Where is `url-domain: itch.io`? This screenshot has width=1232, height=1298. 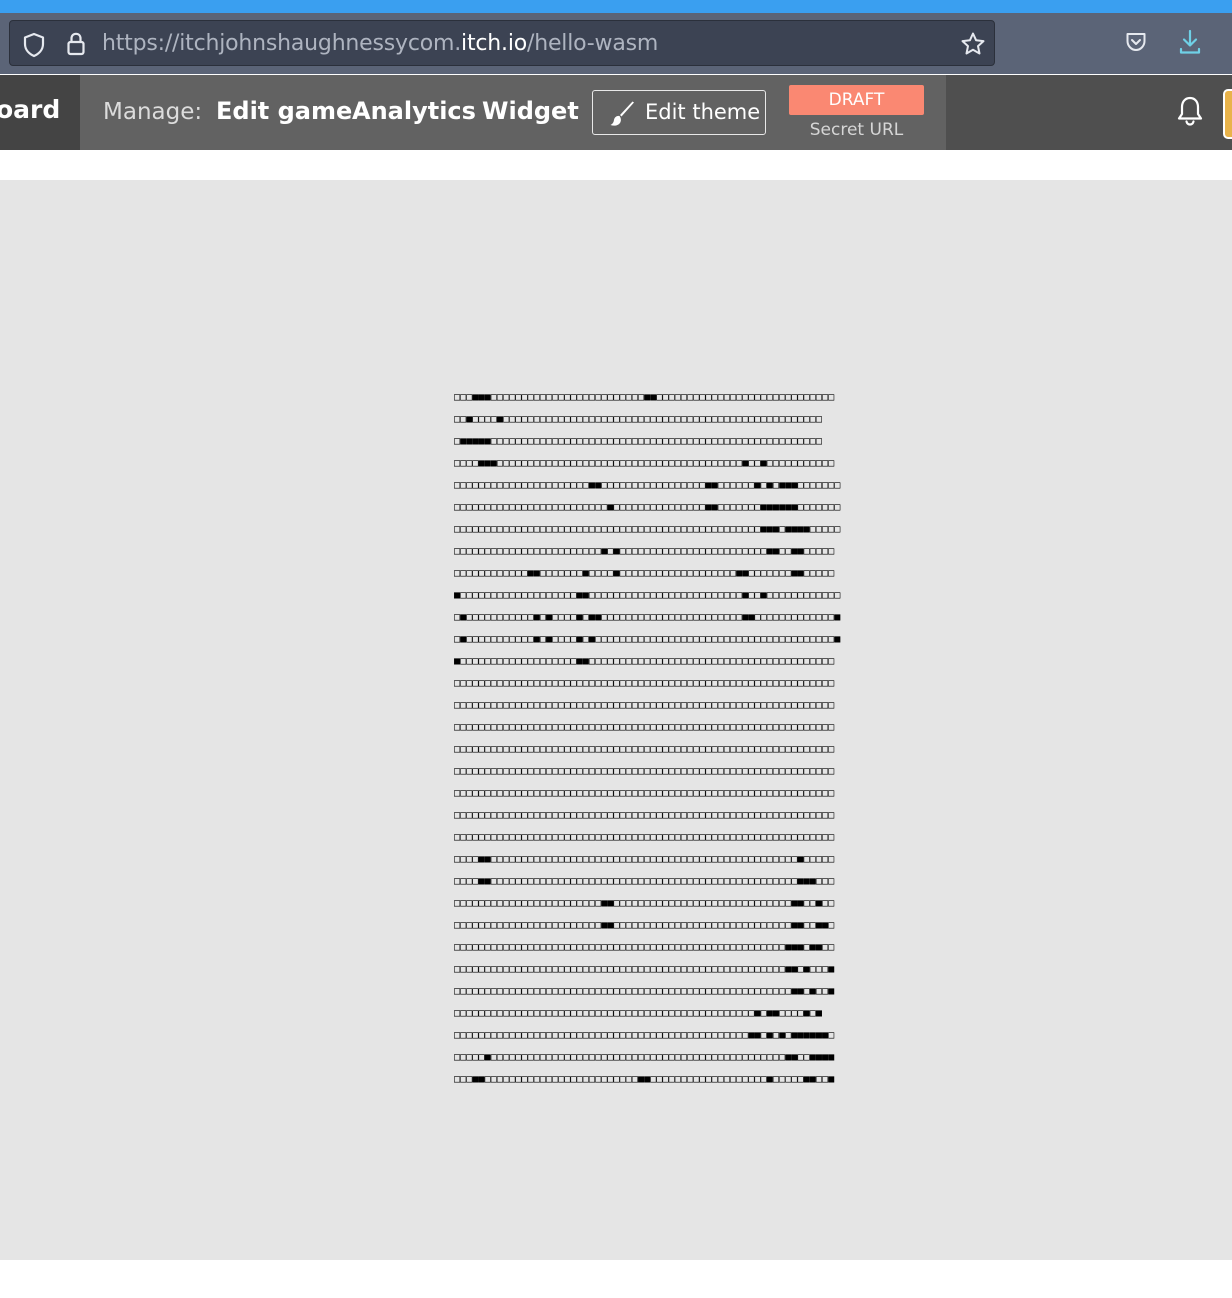
url-domain: itch.io is located at coordinates (494, 43).